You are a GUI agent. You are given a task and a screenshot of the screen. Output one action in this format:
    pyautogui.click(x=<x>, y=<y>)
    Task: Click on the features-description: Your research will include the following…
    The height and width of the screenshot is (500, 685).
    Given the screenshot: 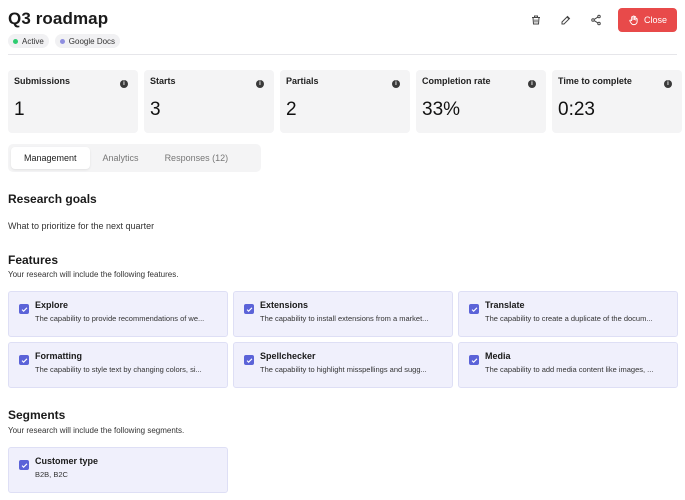 What is the action you would take?
    pyautogui.click(x=93, y=274)
    